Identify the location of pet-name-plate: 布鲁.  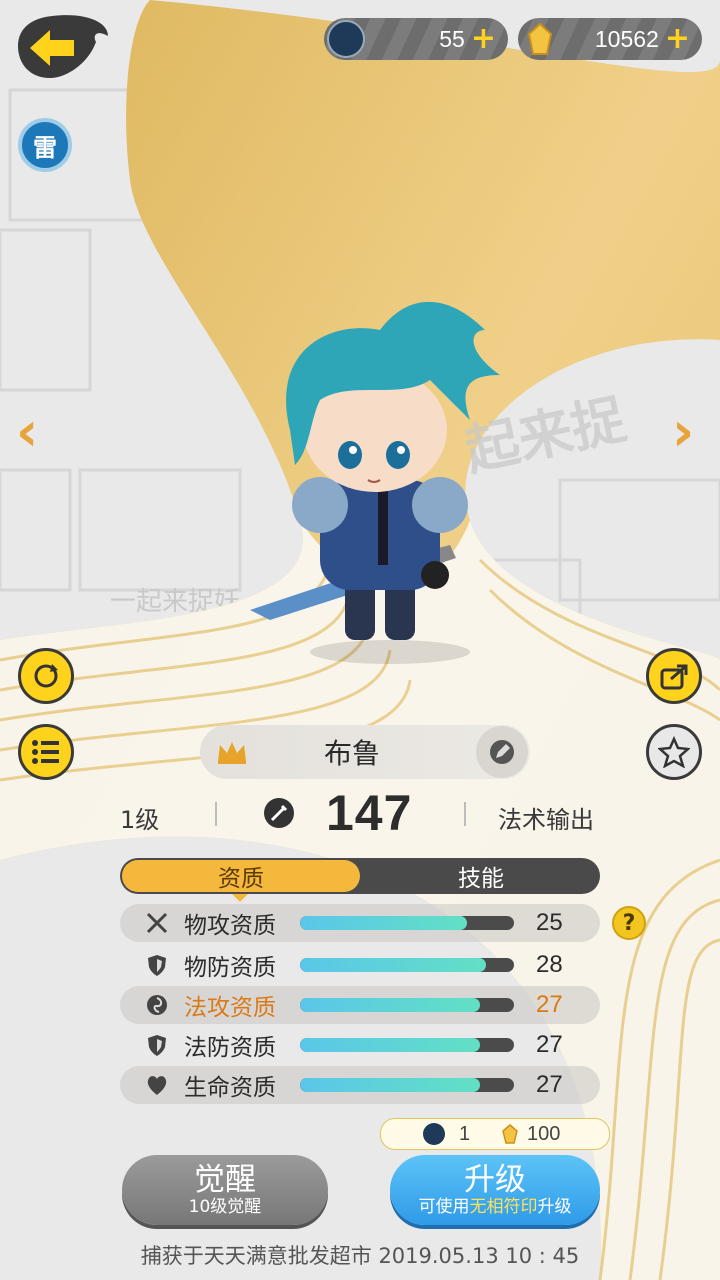
(365, 752).